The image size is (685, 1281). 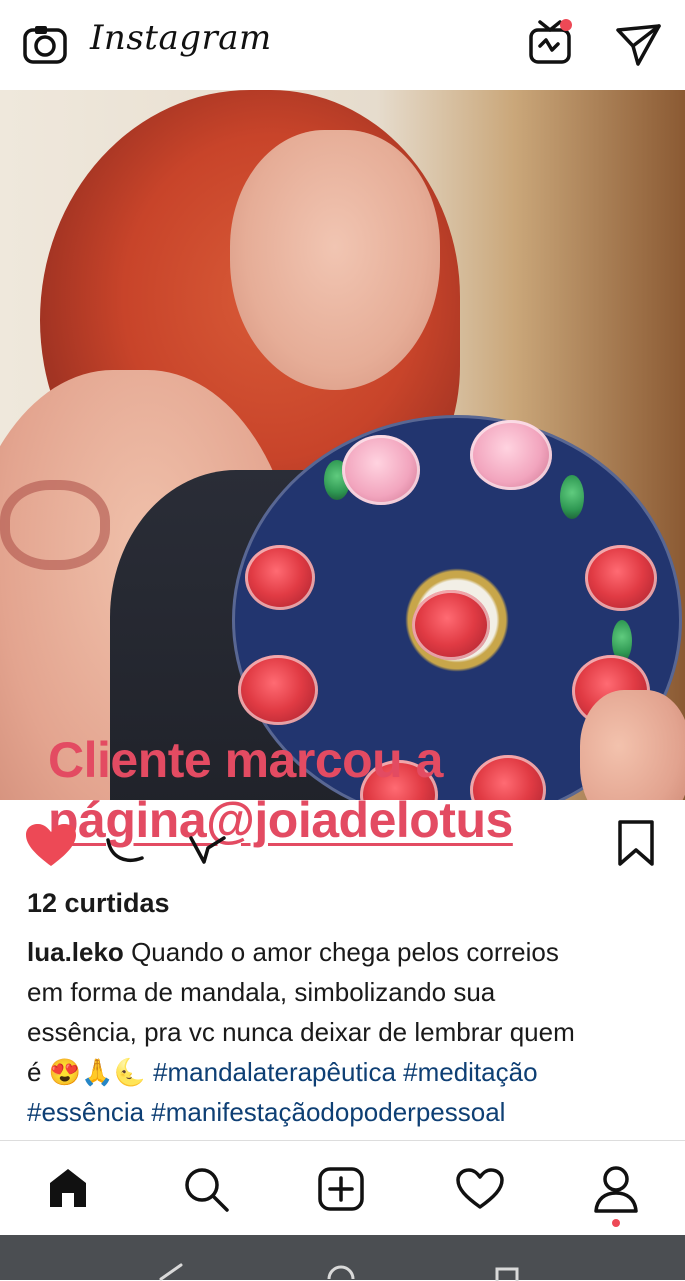 What do you see at coordinates (170, 1271) in the screenshot?
I see `back-icon` at bounding box center [170, 1271].